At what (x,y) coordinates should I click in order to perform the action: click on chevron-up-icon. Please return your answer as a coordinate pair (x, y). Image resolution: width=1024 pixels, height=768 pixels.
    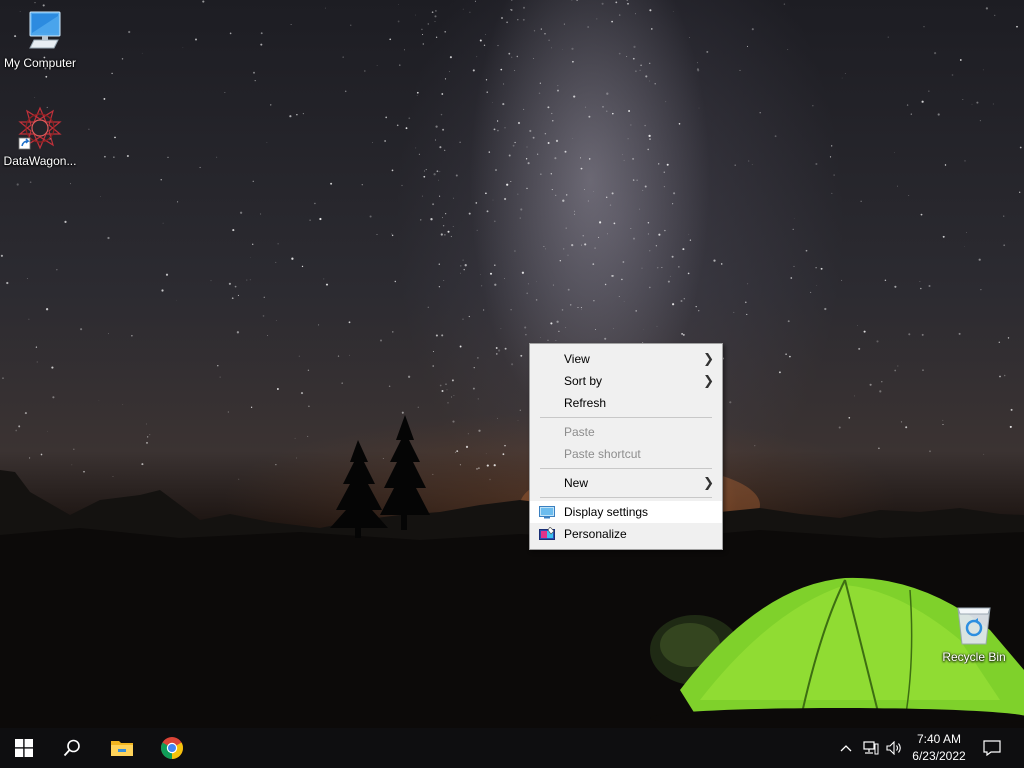
    Looking at the image, I should click on (846, 748).